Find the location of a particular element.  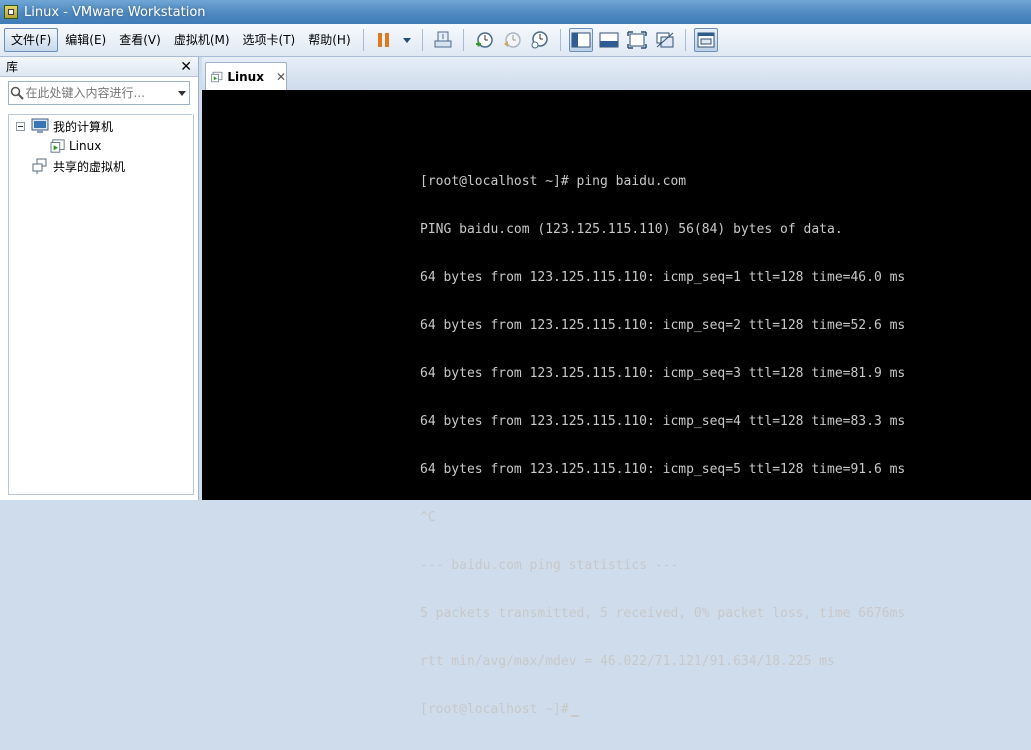

tree-item-my-computer: 我的计算机 is located at coordinates (64, 126).